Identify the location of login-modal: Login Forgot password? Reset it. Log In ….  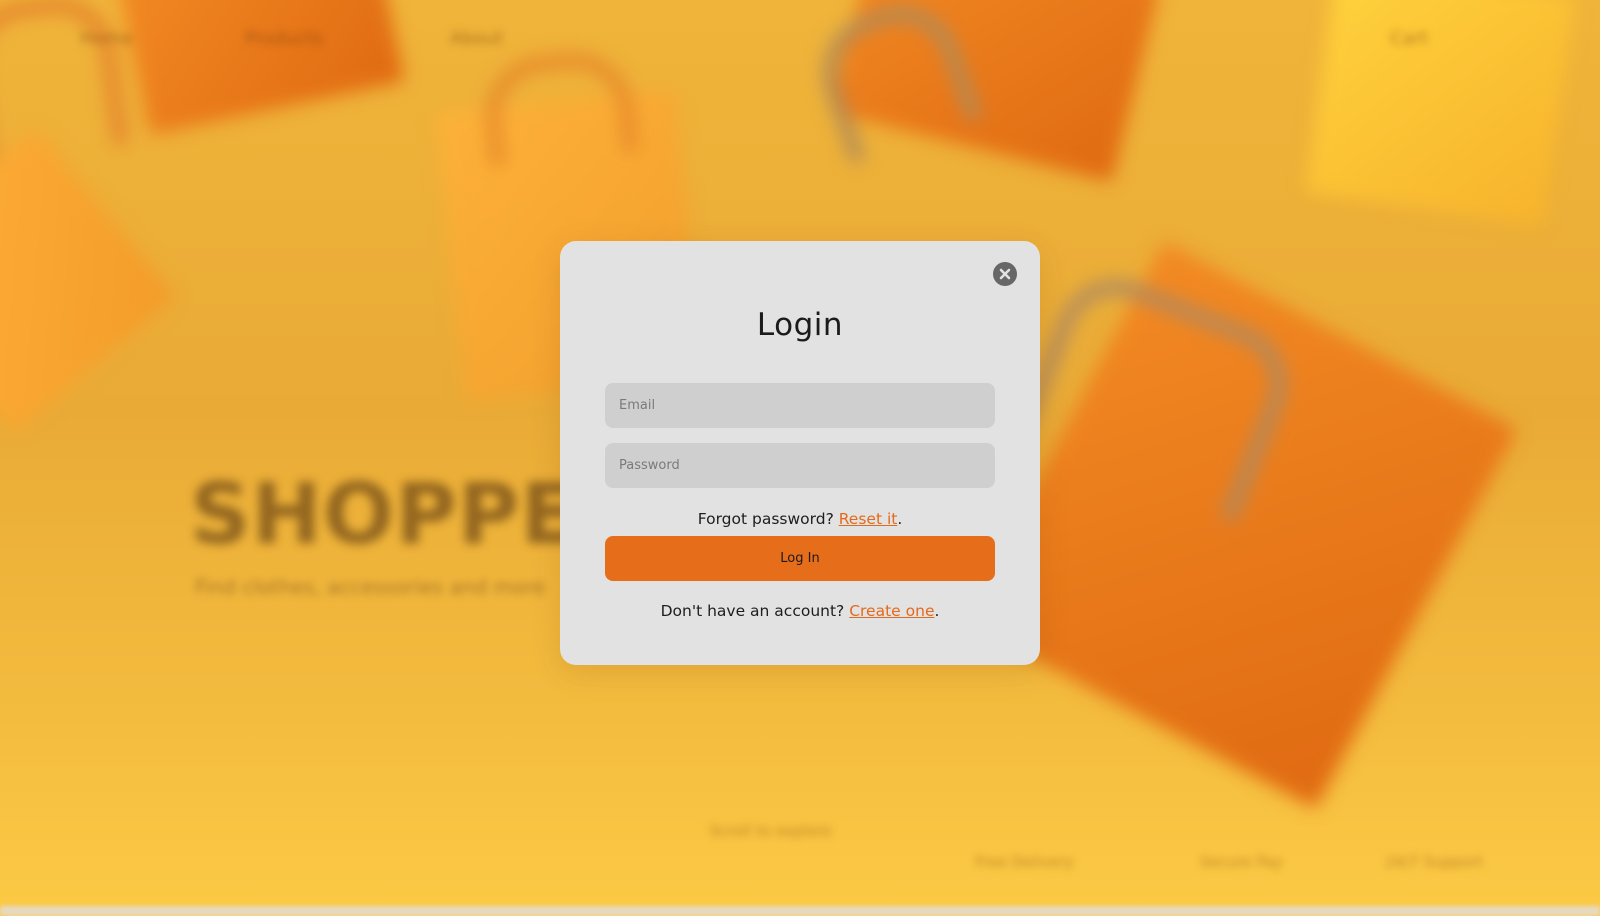
(800, 453).